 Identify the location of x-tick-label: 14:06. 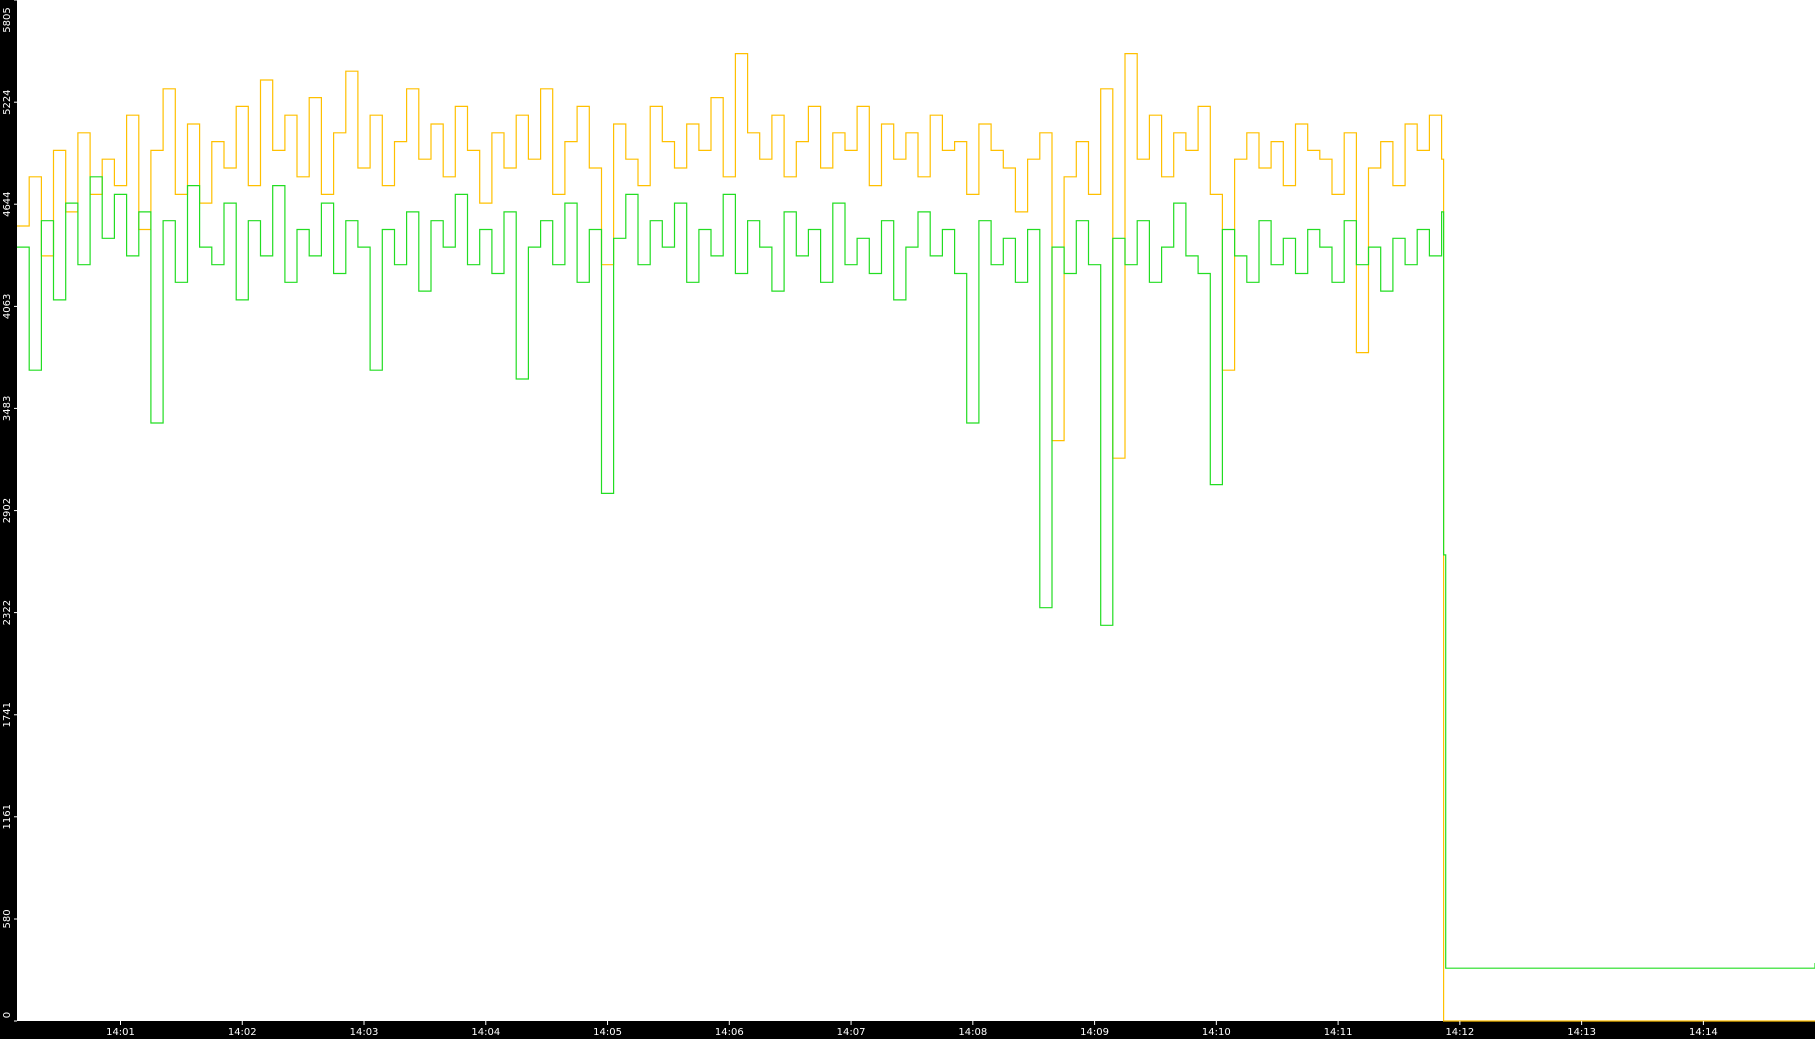
(729, 1032).